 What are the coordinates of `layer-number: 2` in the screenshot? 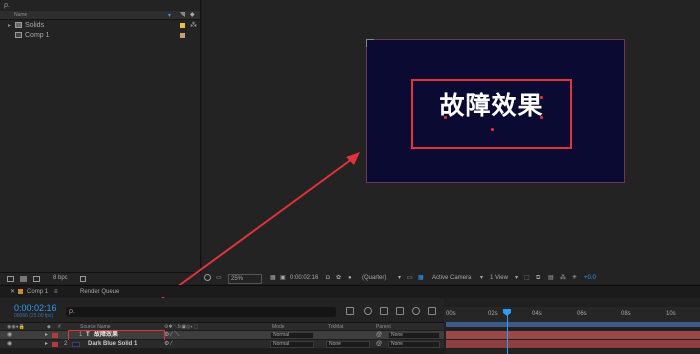 It's located at (66, 344).